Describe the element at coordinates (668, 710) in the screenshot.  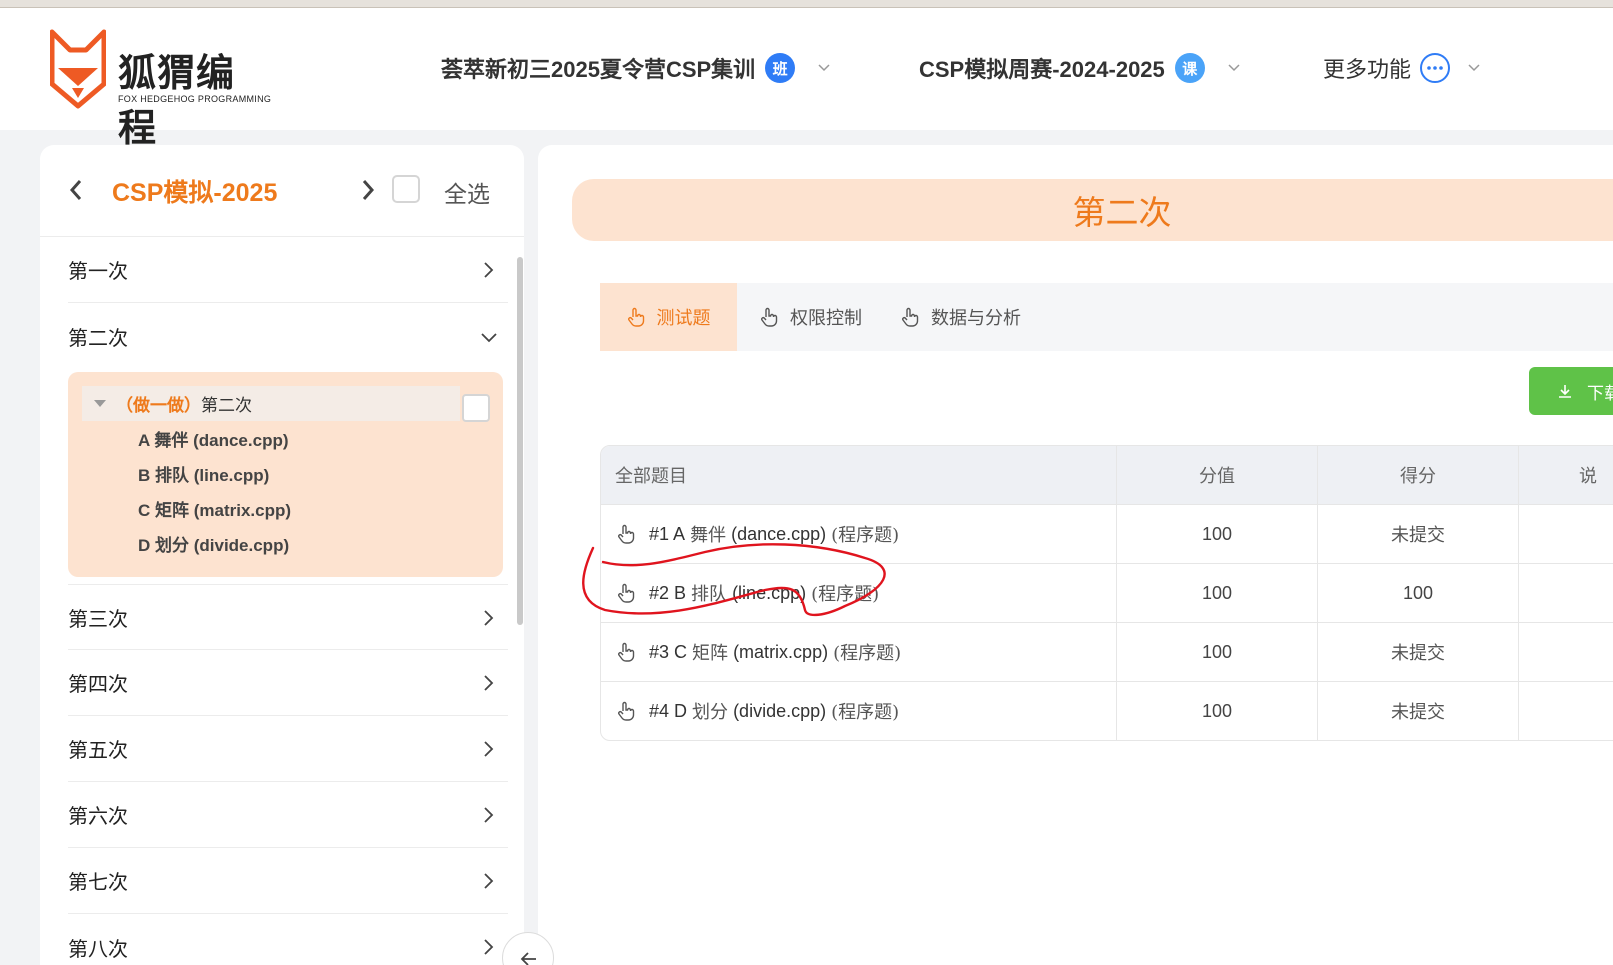
I see `problem-id: #4 D` at that location.